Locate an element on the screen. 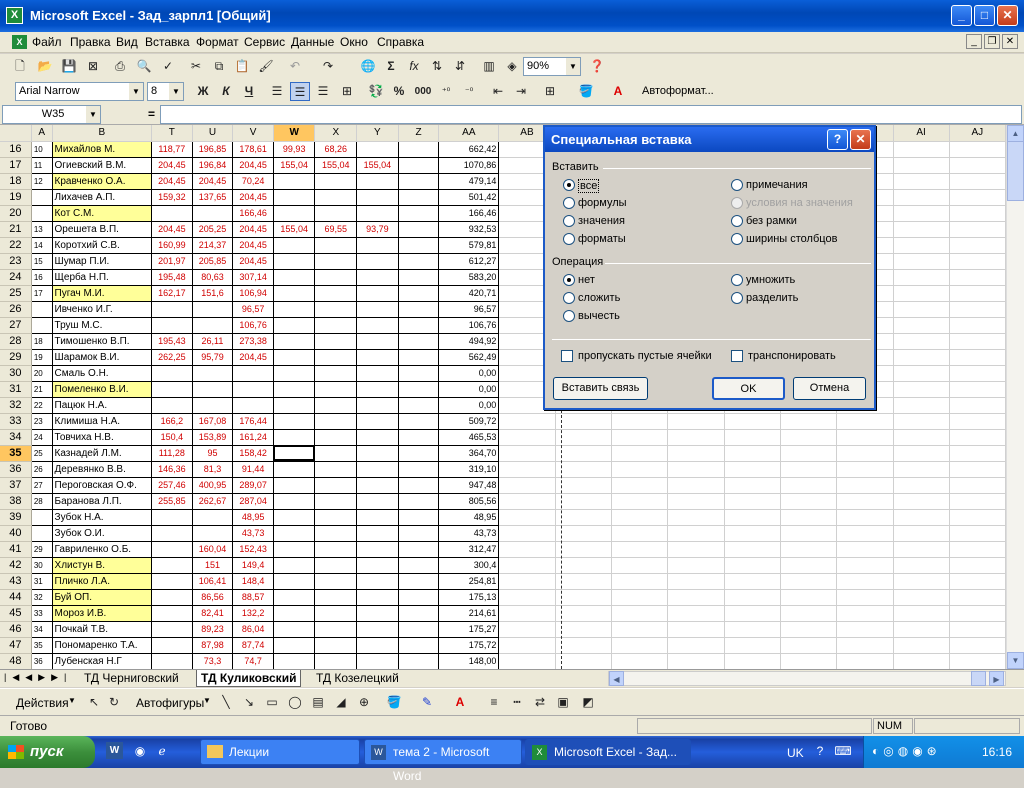 Image resolution: width=1024 pixels, height=788 pixels. cell-value: 111,28 is located at coordinates (172, 453).